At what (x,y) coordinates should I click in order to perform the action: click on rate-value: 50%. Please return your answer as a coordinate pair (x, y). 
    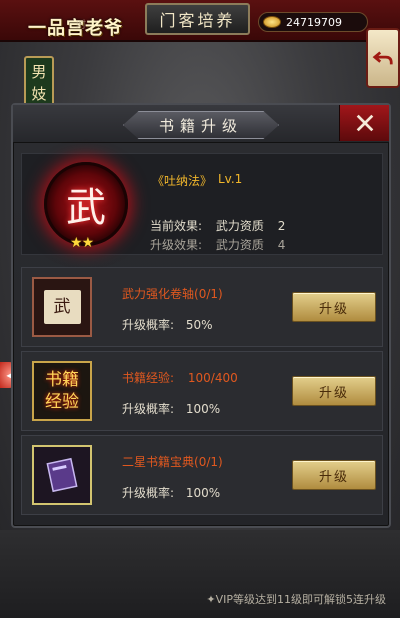
    Looking at the image, I should click on (199, 325).